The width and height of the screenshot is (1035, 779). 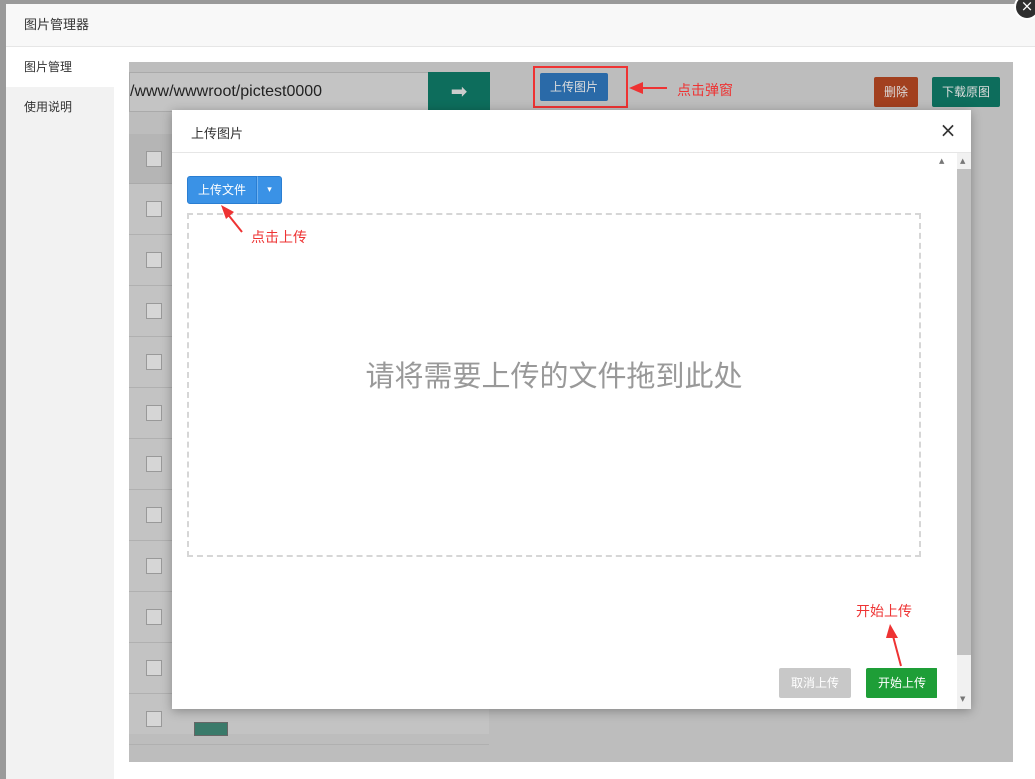 I want to click on annotation-start-upload: 开始上传, so click(x=884, y=612).